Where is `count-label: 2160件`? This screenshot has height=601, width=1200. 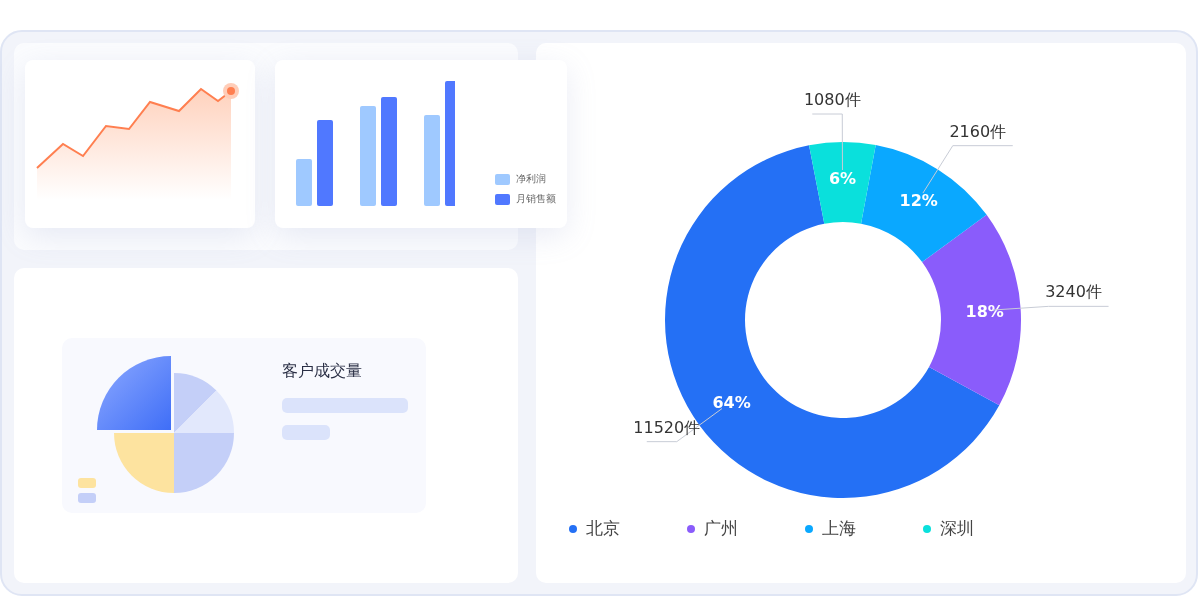
count-label: 2160件 is located at coordinates (978, 131).